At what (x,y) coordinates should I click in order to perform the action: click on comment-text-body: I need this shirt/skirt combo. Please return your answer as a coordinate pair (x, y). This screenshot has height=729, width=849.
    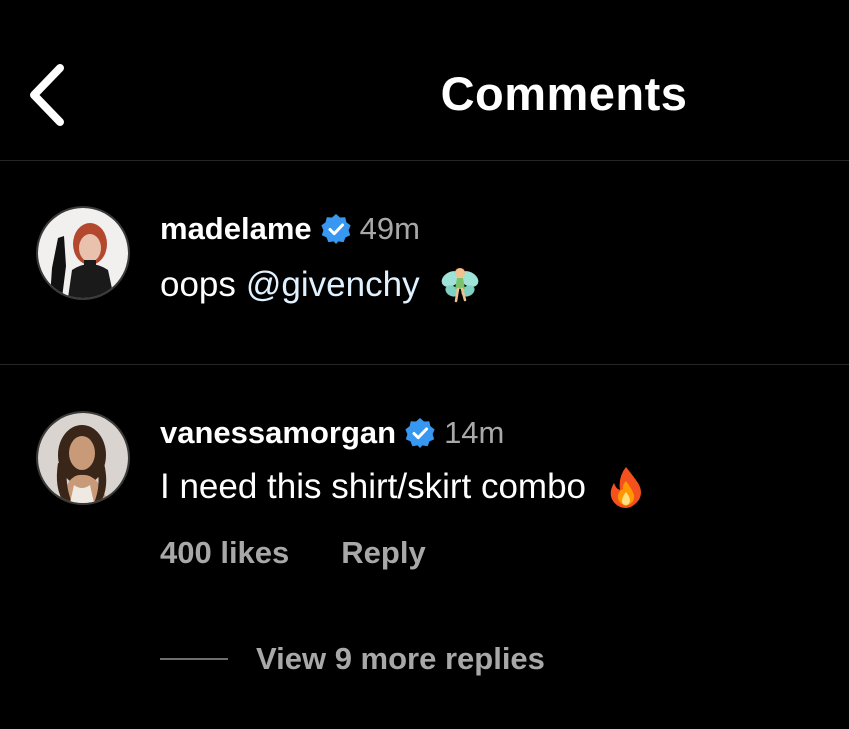
    Looking at the image, I should click on (373, 486).